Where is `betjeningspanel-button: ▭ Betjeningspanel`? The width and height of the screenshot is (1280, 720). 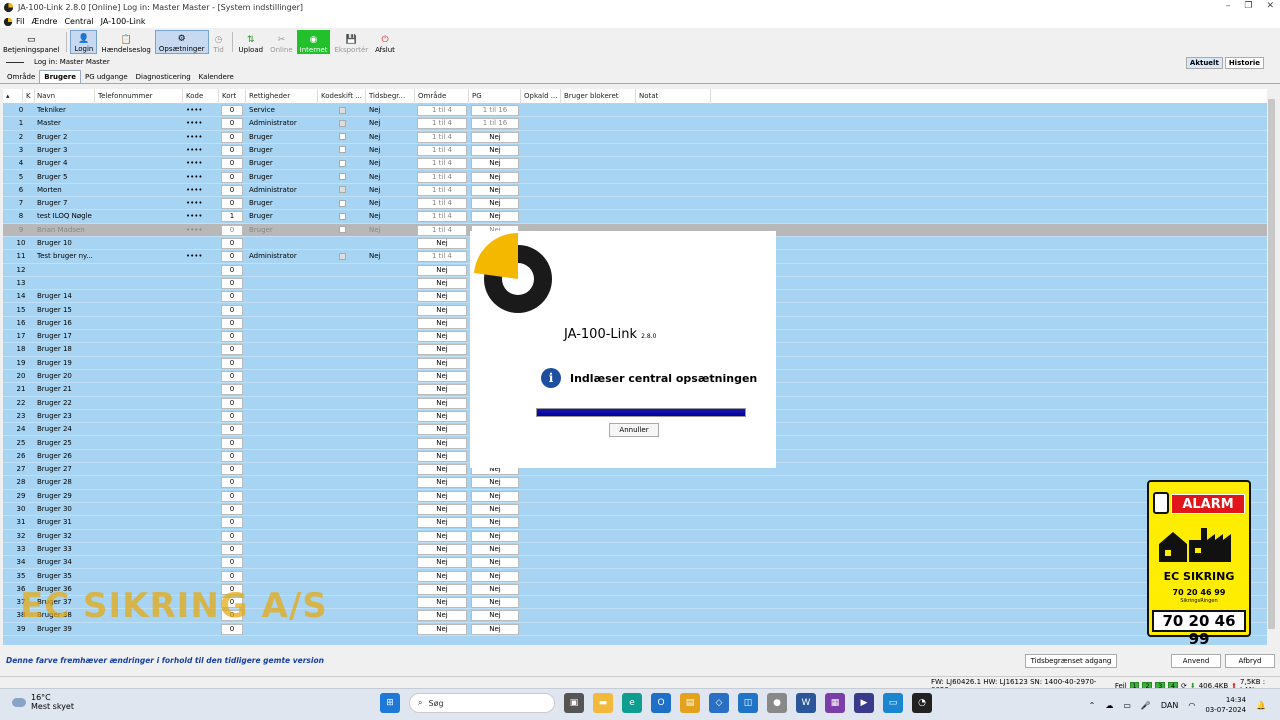
betjeningspanel-button: ▭ Betjeningspanel is located at coordinates (31, 42).